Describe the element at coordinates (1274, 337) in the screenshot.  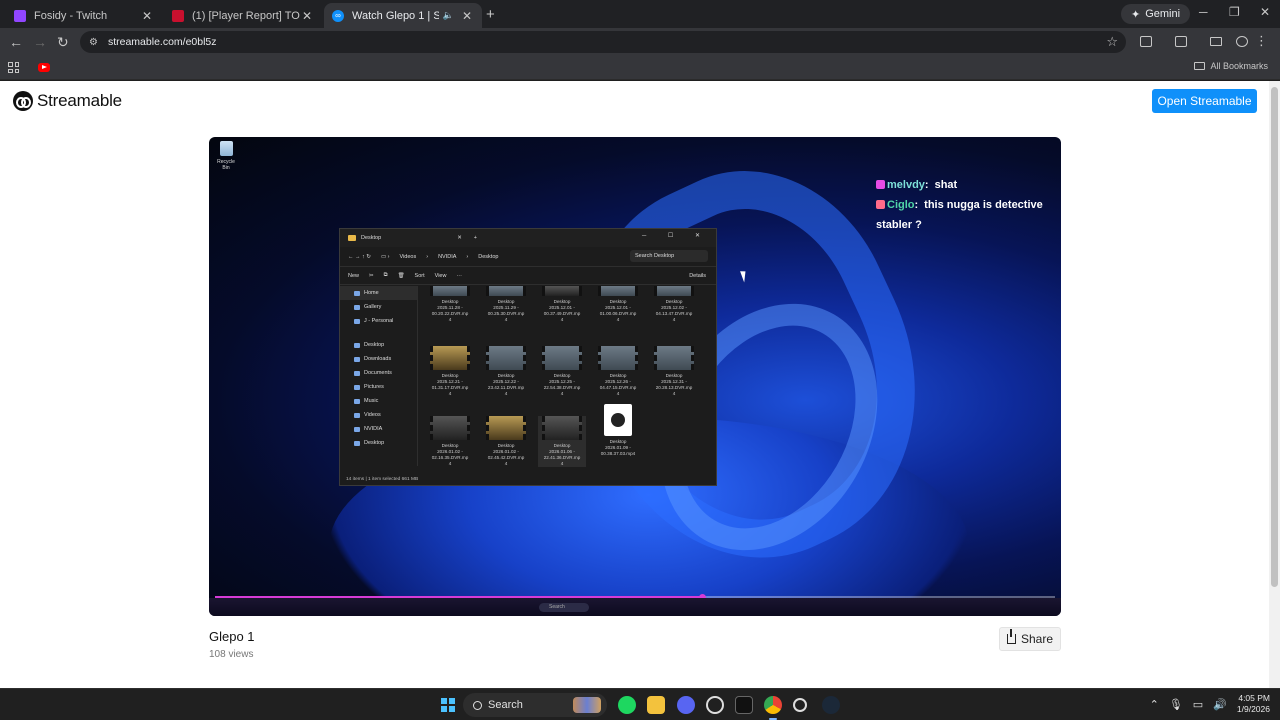
I see `scrollbar-thumb` at that location.